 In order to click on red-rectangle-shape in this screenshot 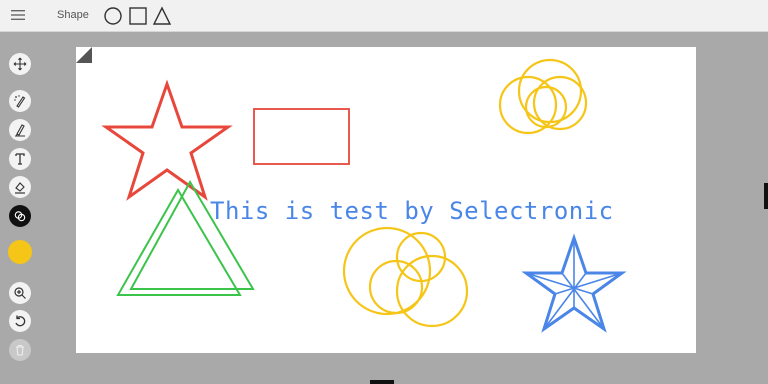, I will do `click(301, 136)`.